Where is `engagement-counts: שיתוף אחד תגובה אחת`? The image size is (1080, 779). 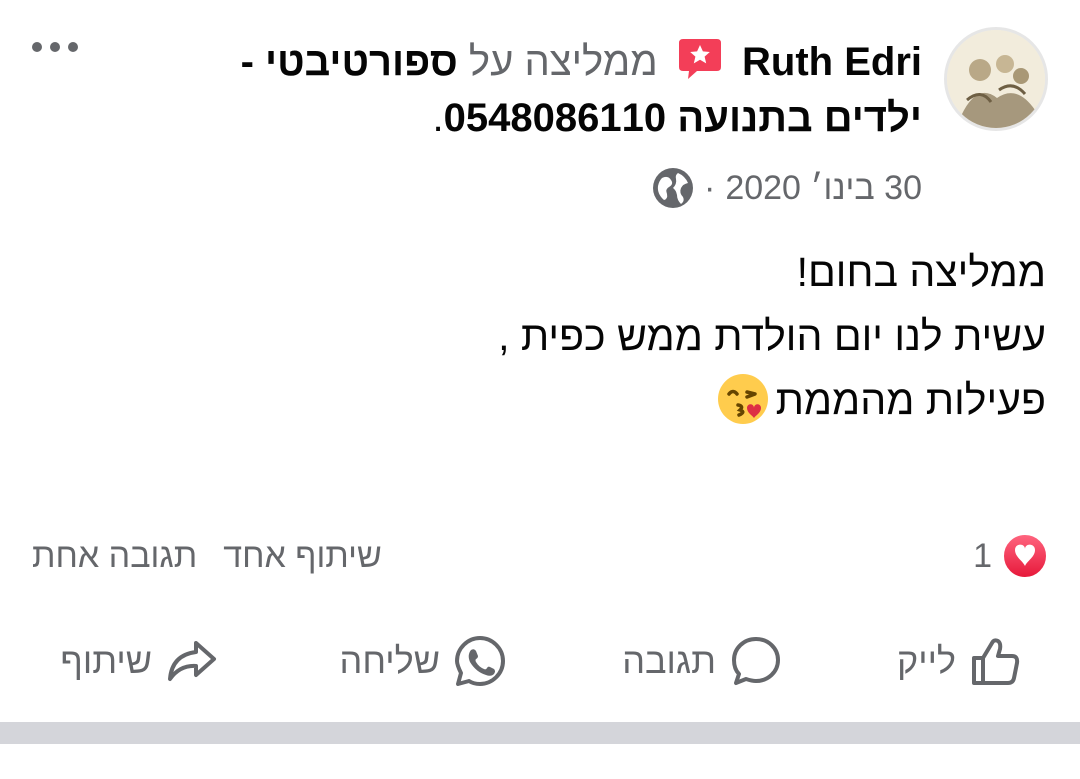 engagement-counts: שיתוף אחד תגובה אחת is located at coordinates (207, 556).